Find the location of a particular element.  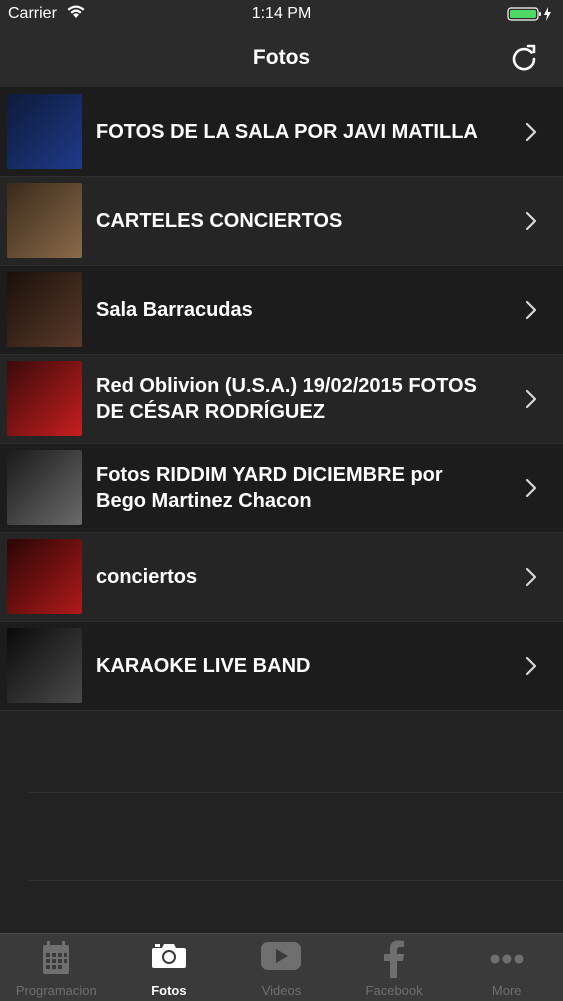

more-icon is located at coordinates (506, 959).